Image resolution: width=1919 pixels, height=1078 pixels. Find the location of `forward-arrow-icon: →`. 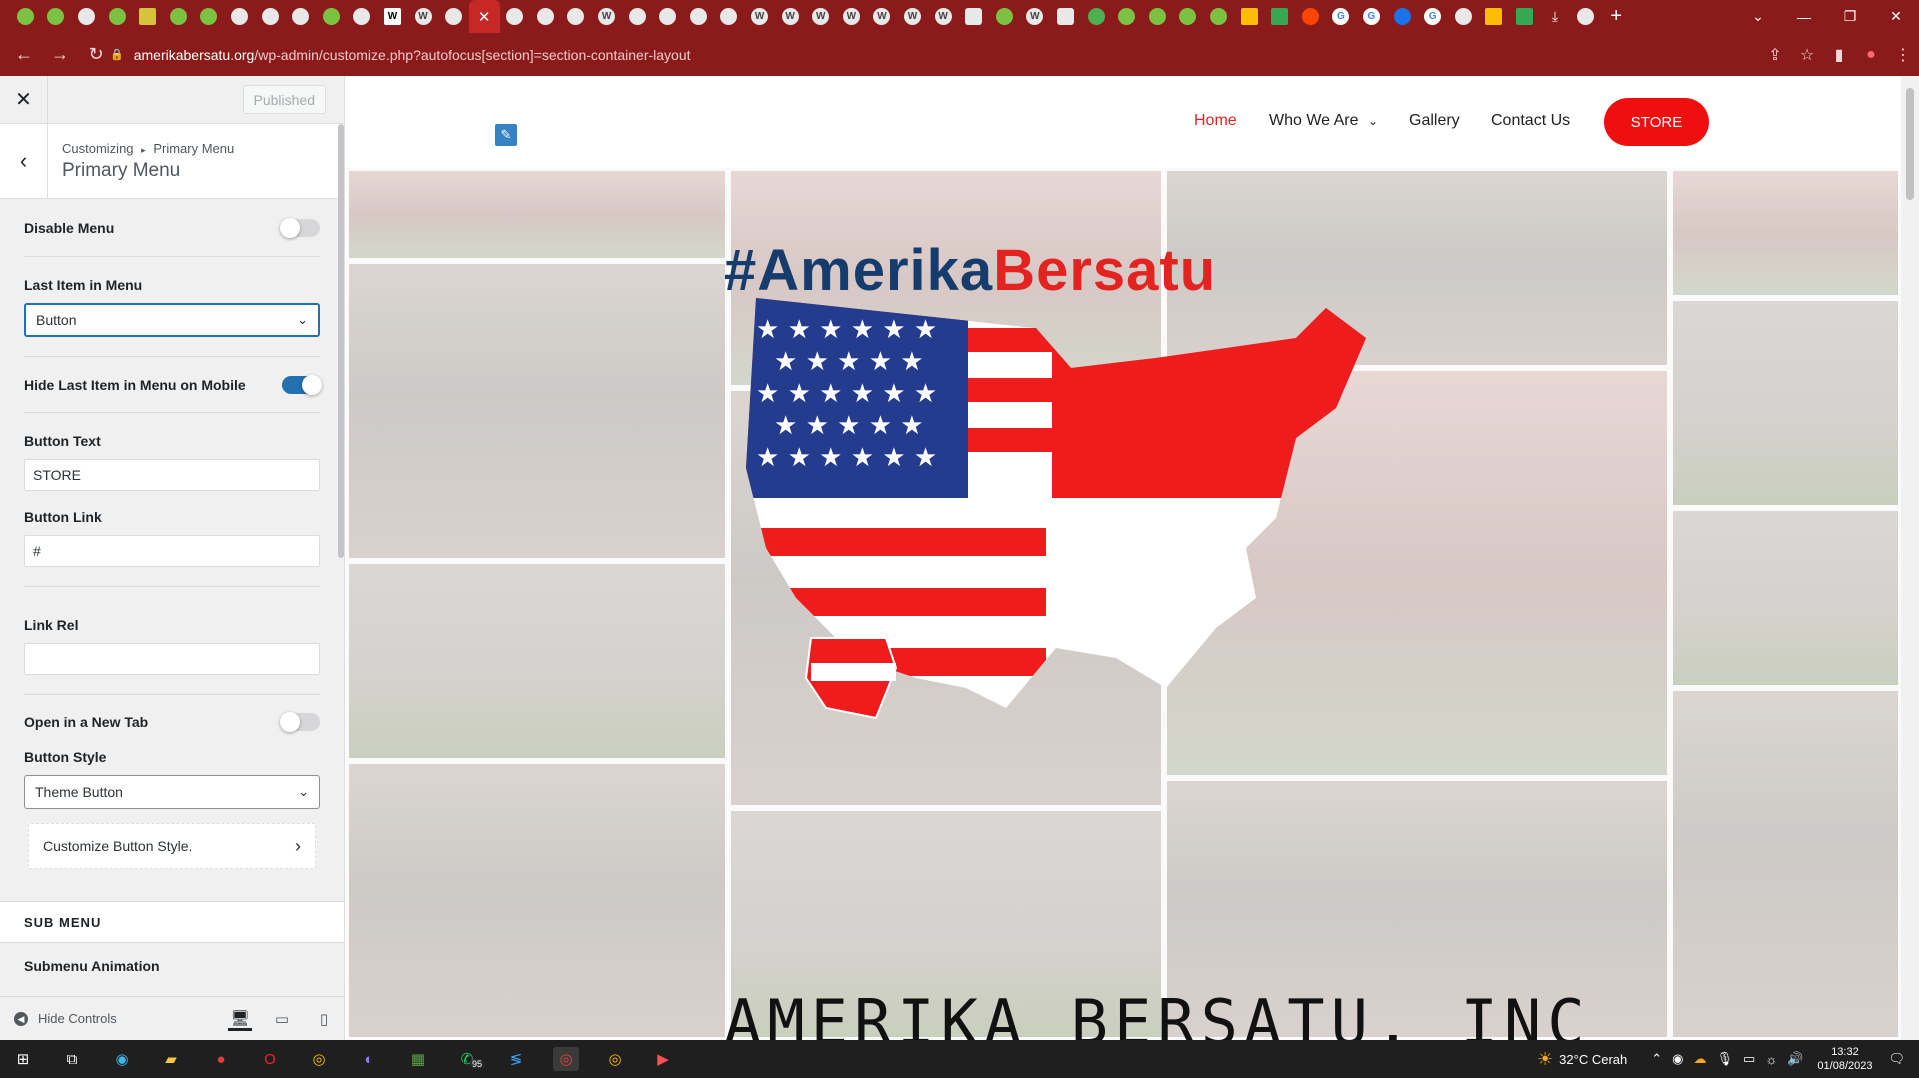

forward-arrow-icon: → is located at coordinates (60, 55).